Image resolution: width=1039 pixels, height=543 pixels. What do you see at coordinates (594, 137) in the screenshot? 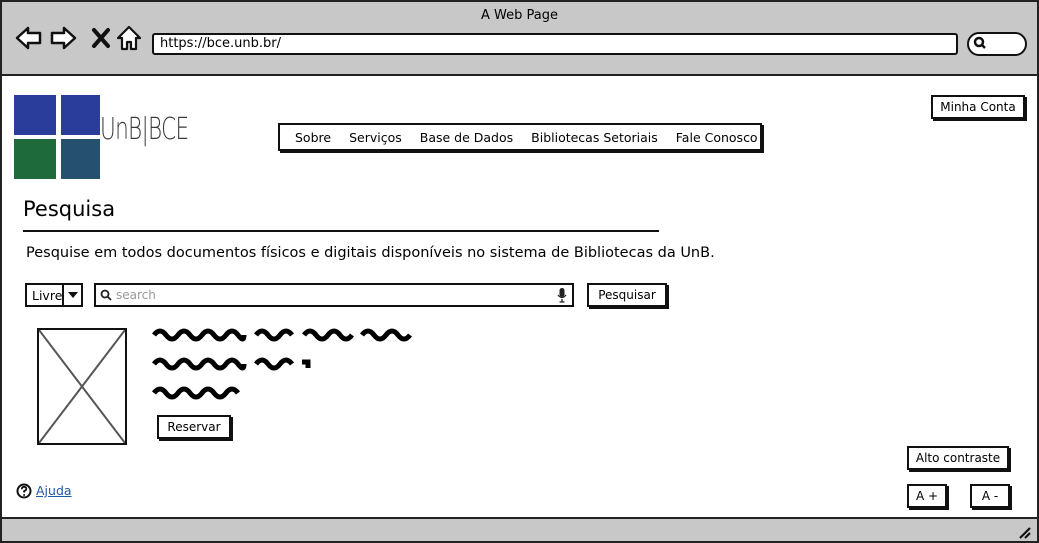
I see `menu-item-bibliotecas-setoriais: Bibliotecas Setoriais` at bounding box center [594, 137].